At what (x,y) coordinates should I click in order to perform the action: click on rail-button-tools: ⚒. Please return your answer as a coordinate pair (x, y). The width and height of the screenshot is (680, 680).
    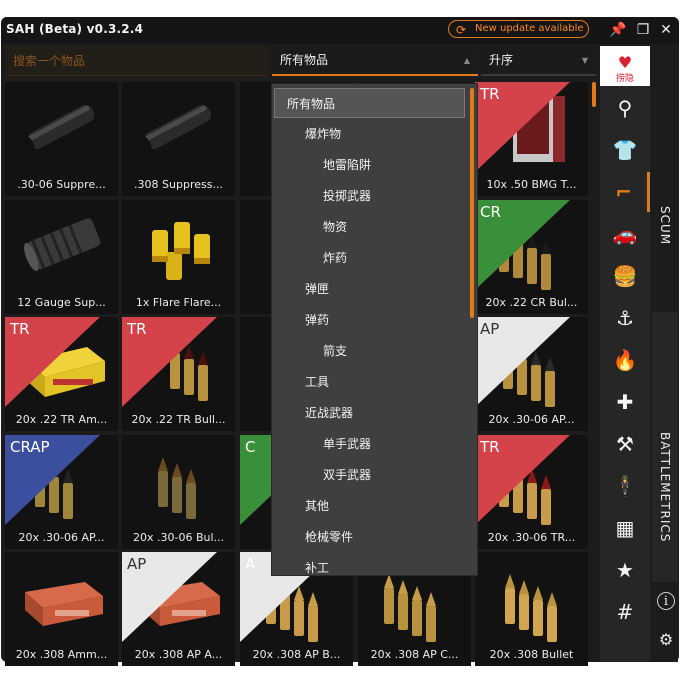
    Looking at the image, I should click on (625, 444).